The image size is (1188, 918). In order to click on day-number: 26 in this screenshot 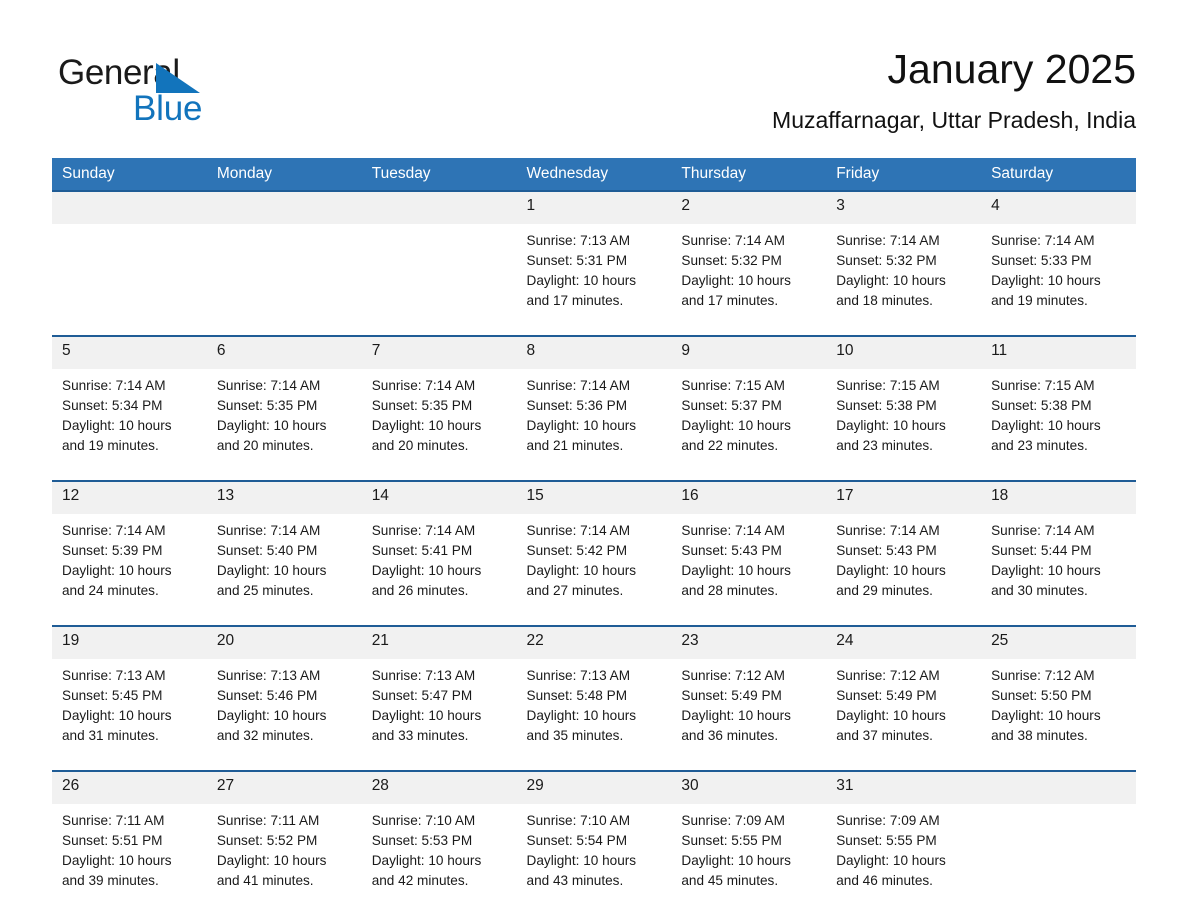, I will do `click(129, 787)`.